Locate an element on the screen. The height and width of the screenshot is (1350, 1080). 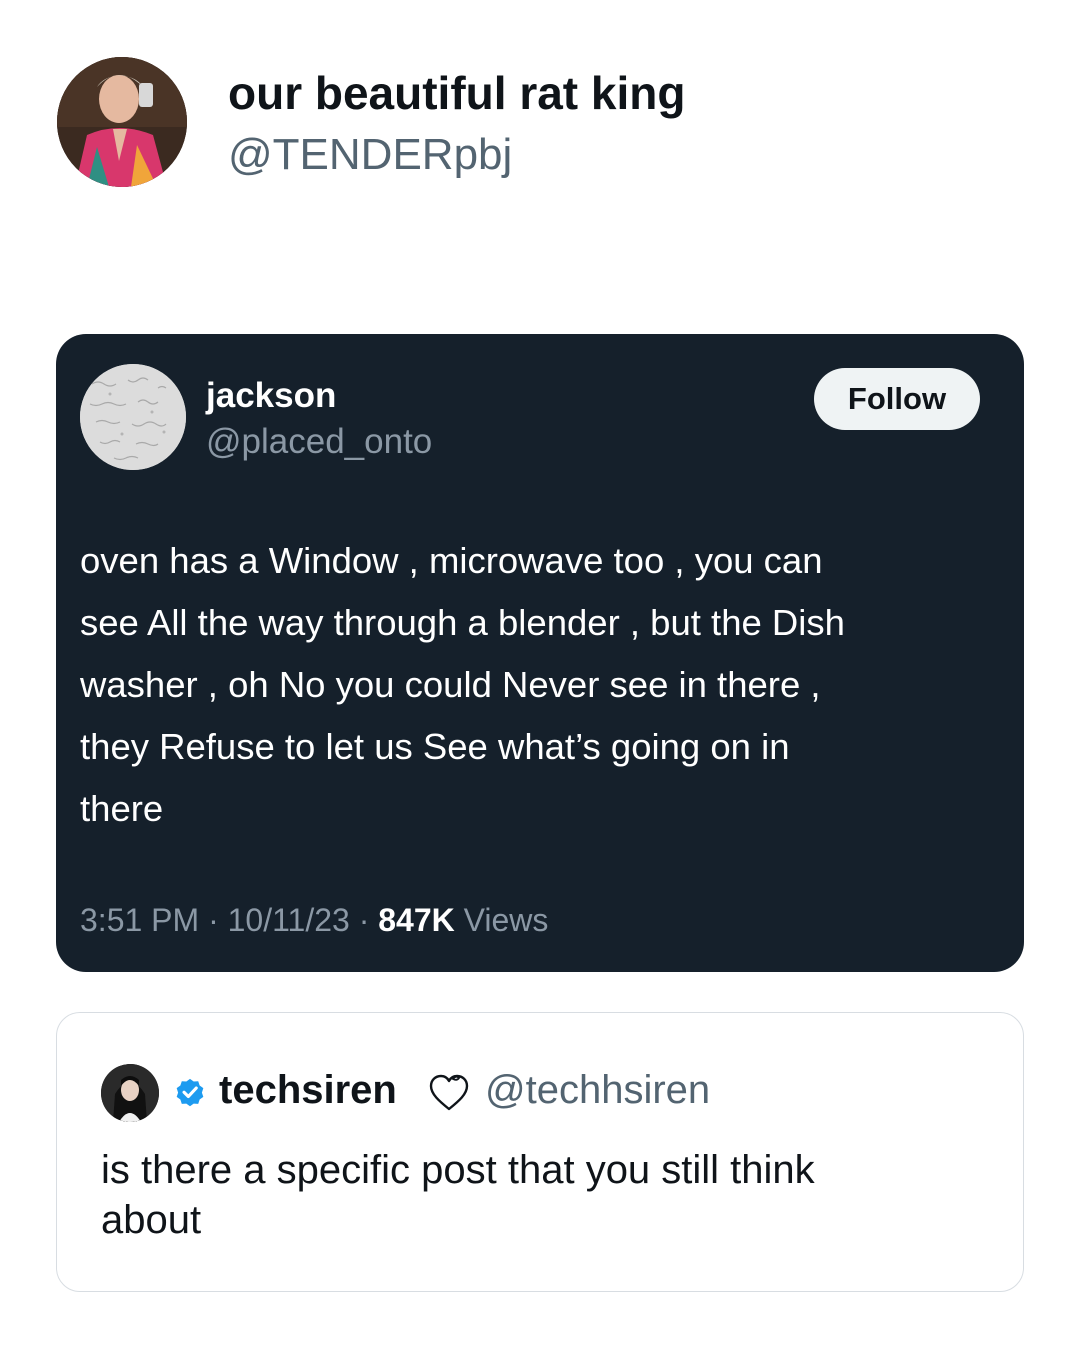
tweet-time: 3:51 PM is located at coordinates (139, 920).